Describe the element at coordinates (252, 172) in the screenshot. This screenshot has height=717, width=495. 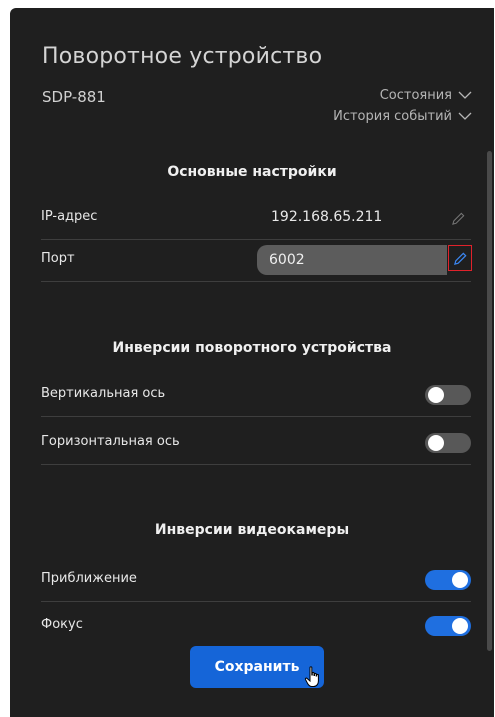
I see `main-settings-title: Основные настройки` at that location.